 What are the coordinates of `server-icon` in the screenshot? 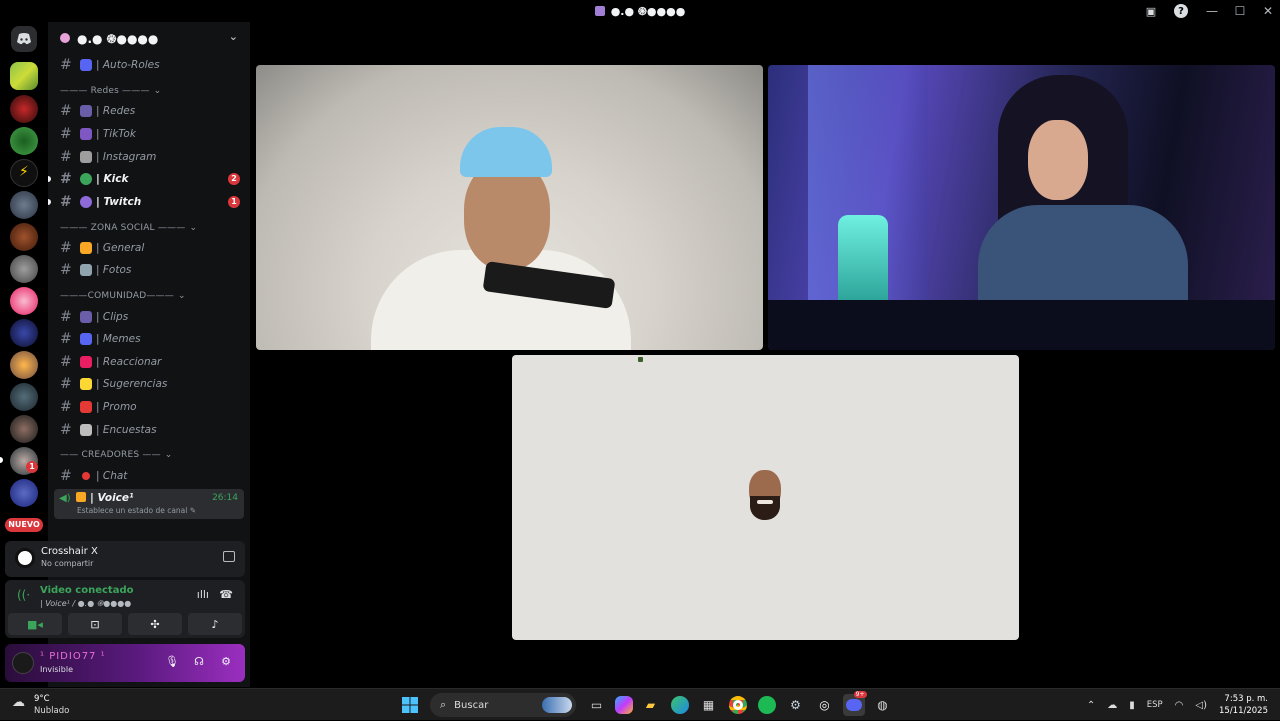 It's located at (599, 11).